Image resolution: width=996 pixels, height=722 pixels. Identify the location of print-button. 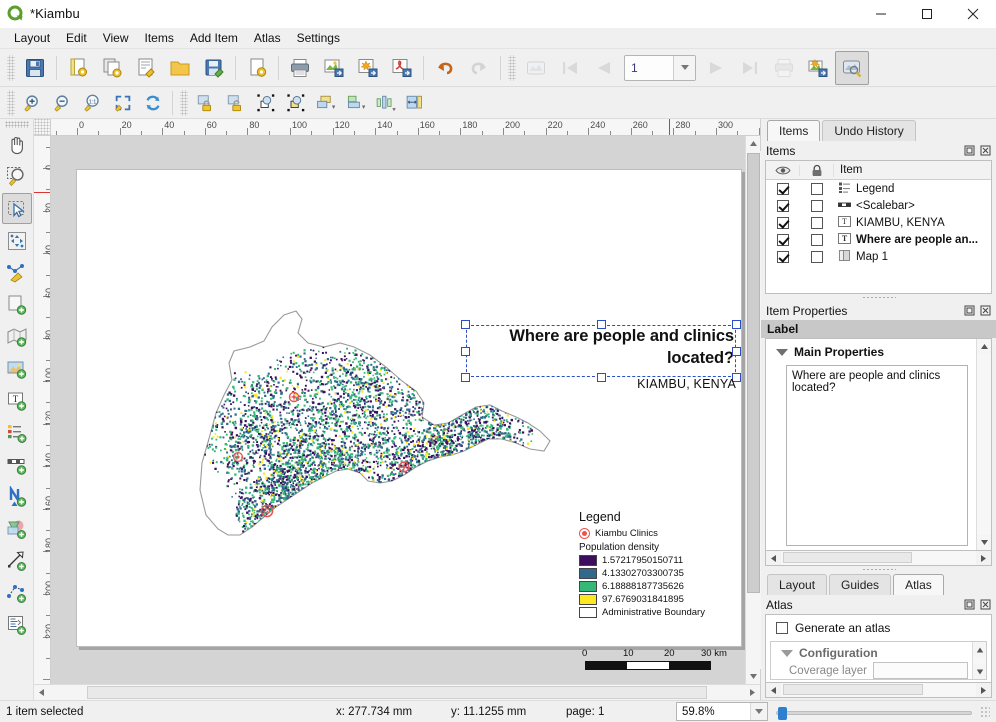
(300, 68).